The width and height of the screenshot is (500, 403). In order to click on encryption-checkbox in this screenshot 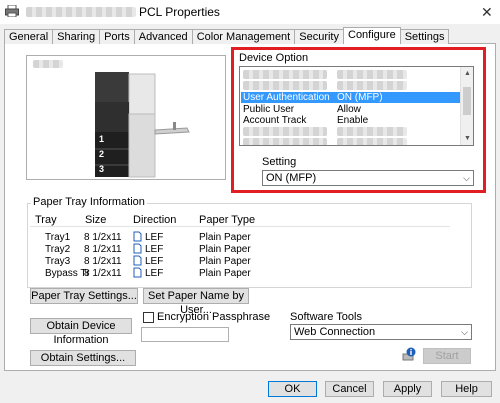, I will do `click(148, 317)`.